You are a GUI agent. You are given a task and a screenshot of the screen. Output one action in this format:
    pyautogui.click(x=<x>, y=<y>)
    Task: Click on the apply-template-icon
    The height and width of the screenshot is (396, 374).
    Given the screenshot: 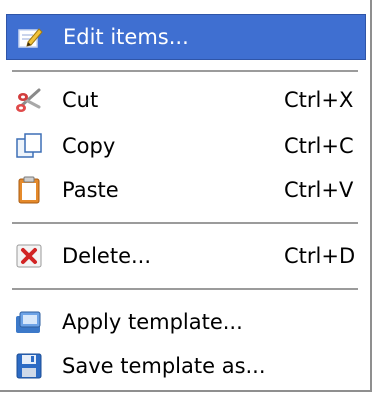 What is the action you would take?
    pyautogui.click(x=29, y=322)
    